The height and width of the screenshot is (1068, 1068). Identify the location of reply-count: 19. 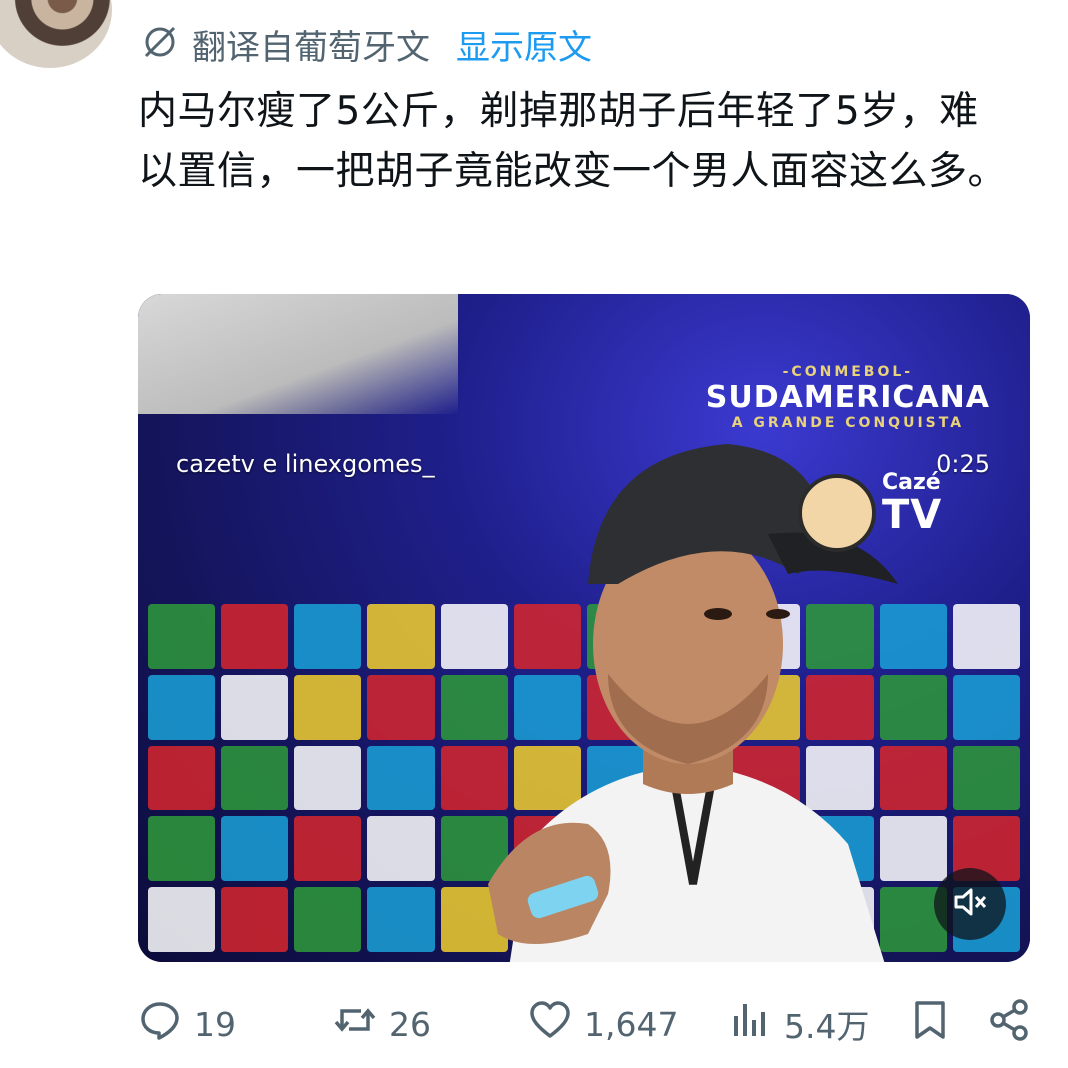
(215, 1024).